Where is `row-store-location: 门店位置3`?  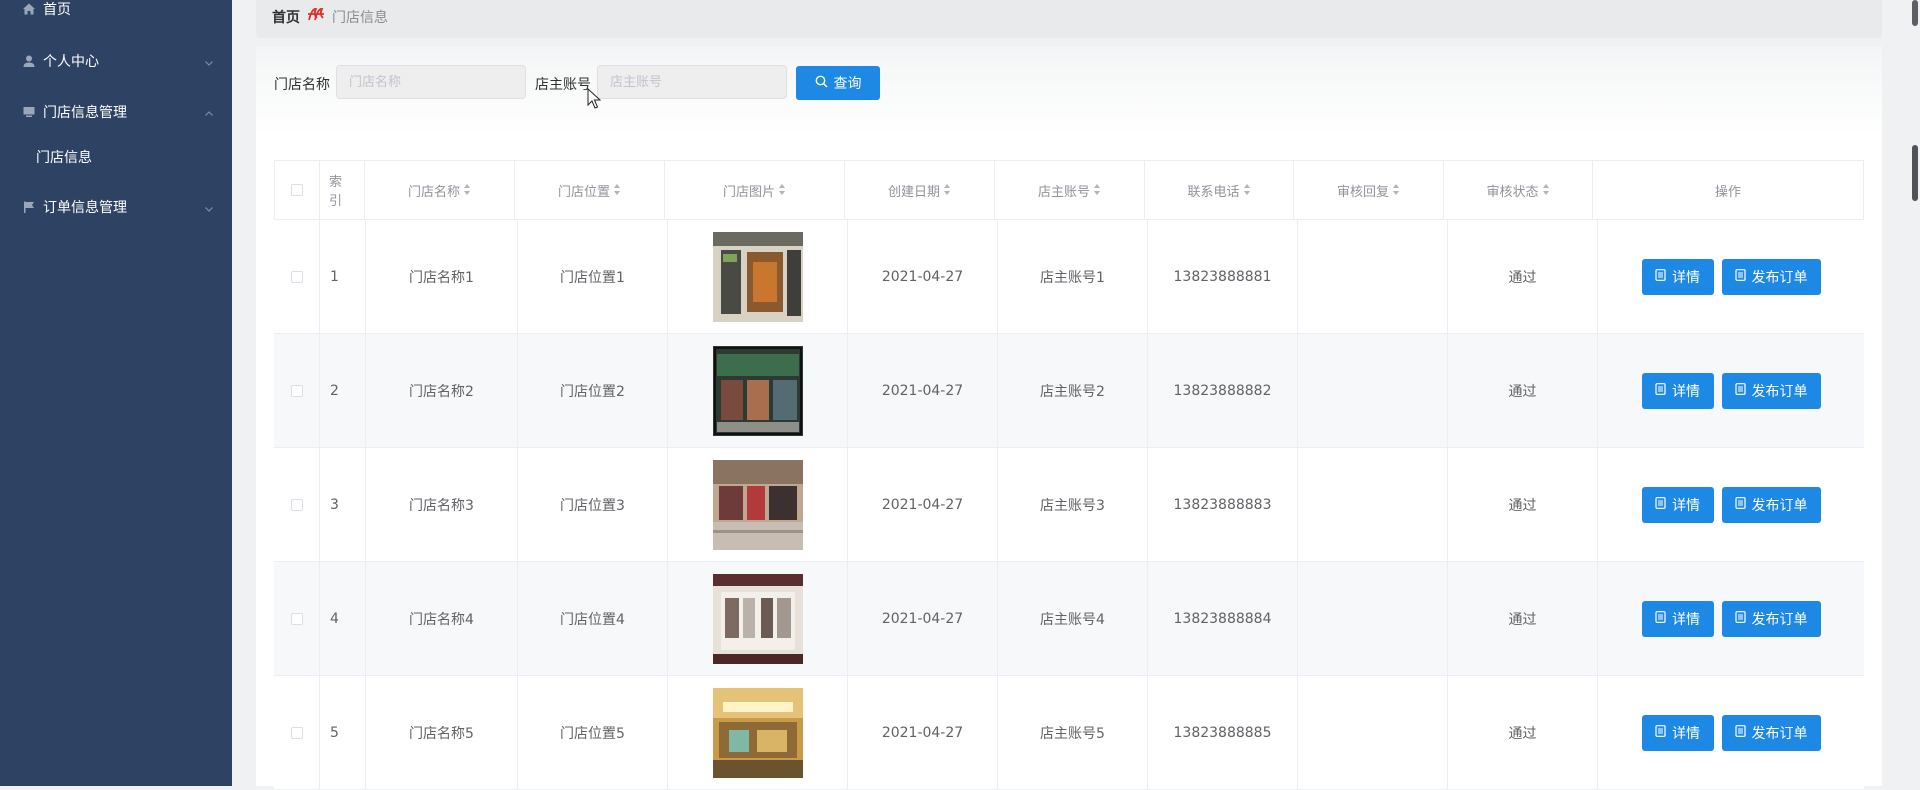 row-store-location: 门店位置3 is located at coordinates (593, 504).